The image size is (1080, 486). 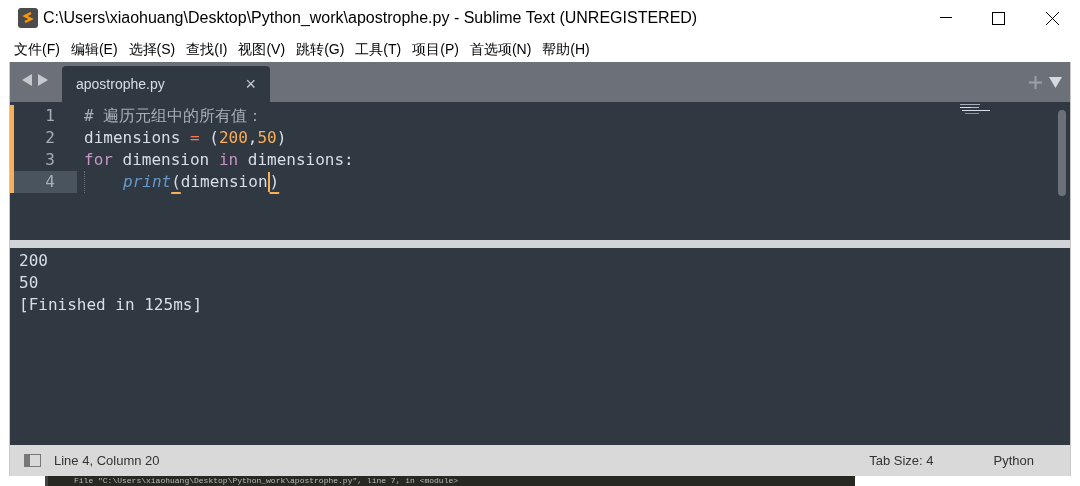 I want to click on scrollbar, so click(x=1062, y=153).